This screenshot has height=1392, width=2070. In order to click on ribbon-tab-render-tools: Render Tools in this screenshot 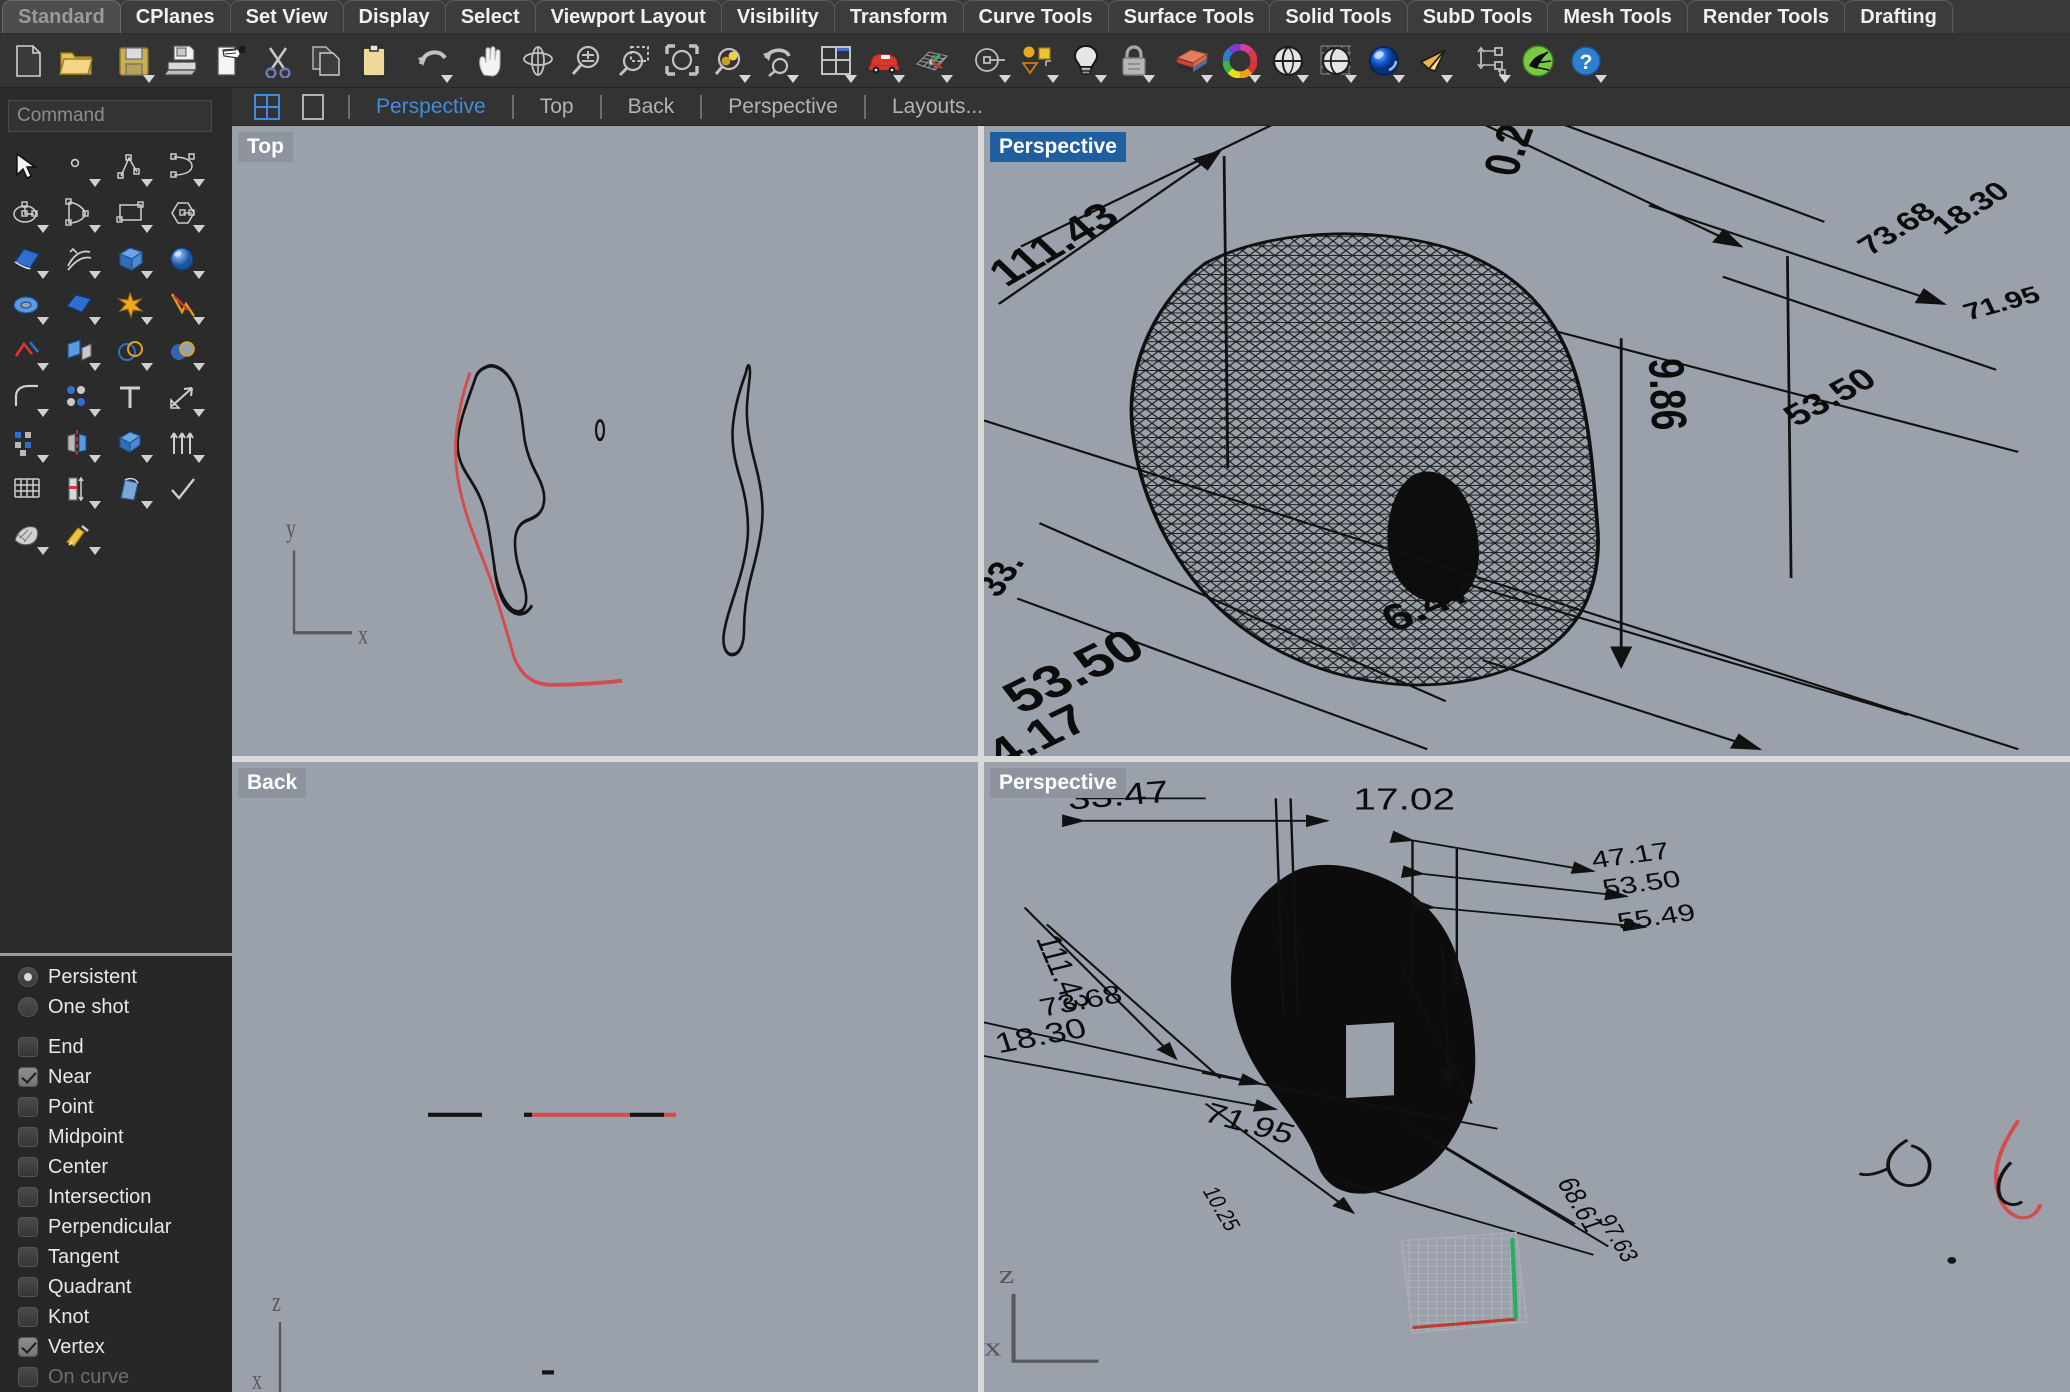, I will do `click(1766, 16)`.